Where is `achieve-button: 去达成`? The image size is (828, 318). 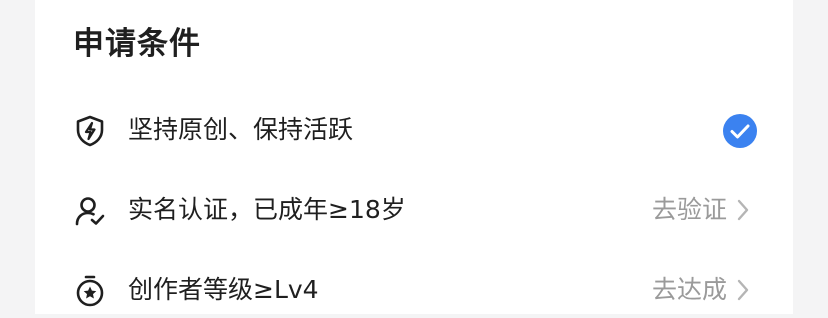
achieve-button: 去达成 is located at coordinates (701, 290).